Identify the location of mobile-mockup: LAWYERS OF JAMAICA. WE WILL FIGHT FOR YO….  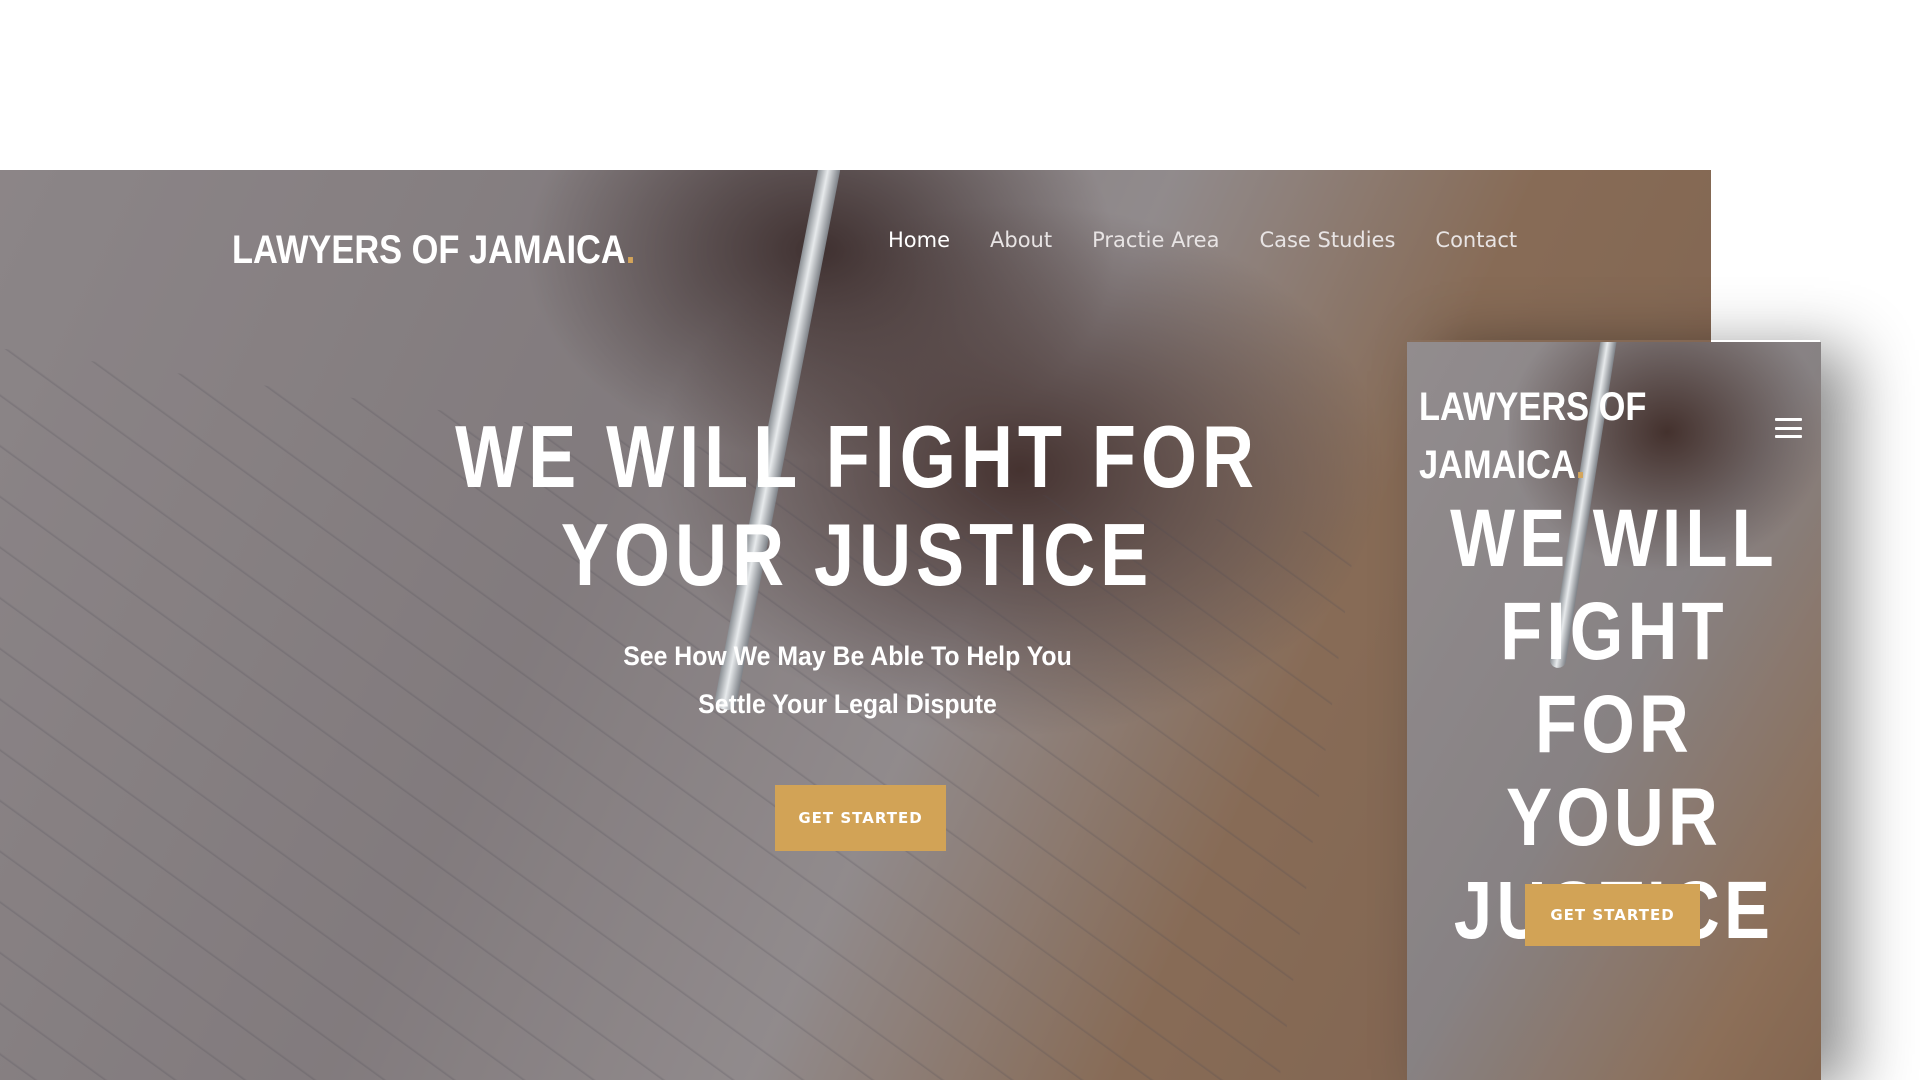
(1614, 711).